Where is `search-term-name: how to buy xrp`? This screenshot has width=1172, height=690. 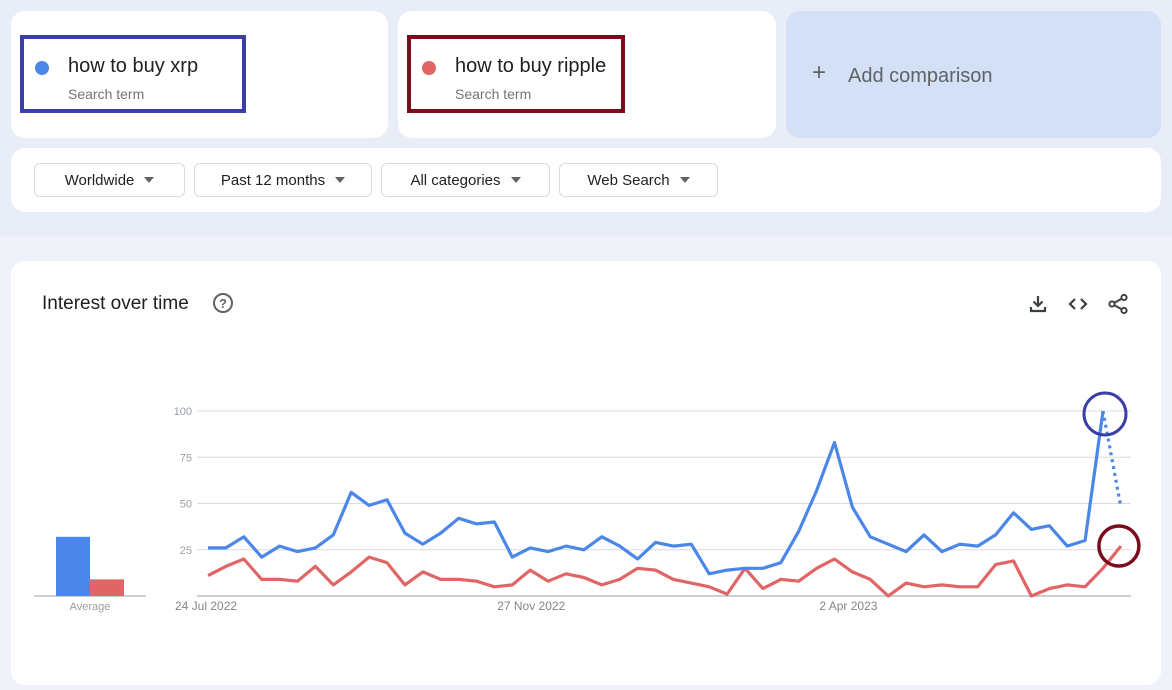 search-term-name: how to buy xrp is located at coordinates (133, 66).